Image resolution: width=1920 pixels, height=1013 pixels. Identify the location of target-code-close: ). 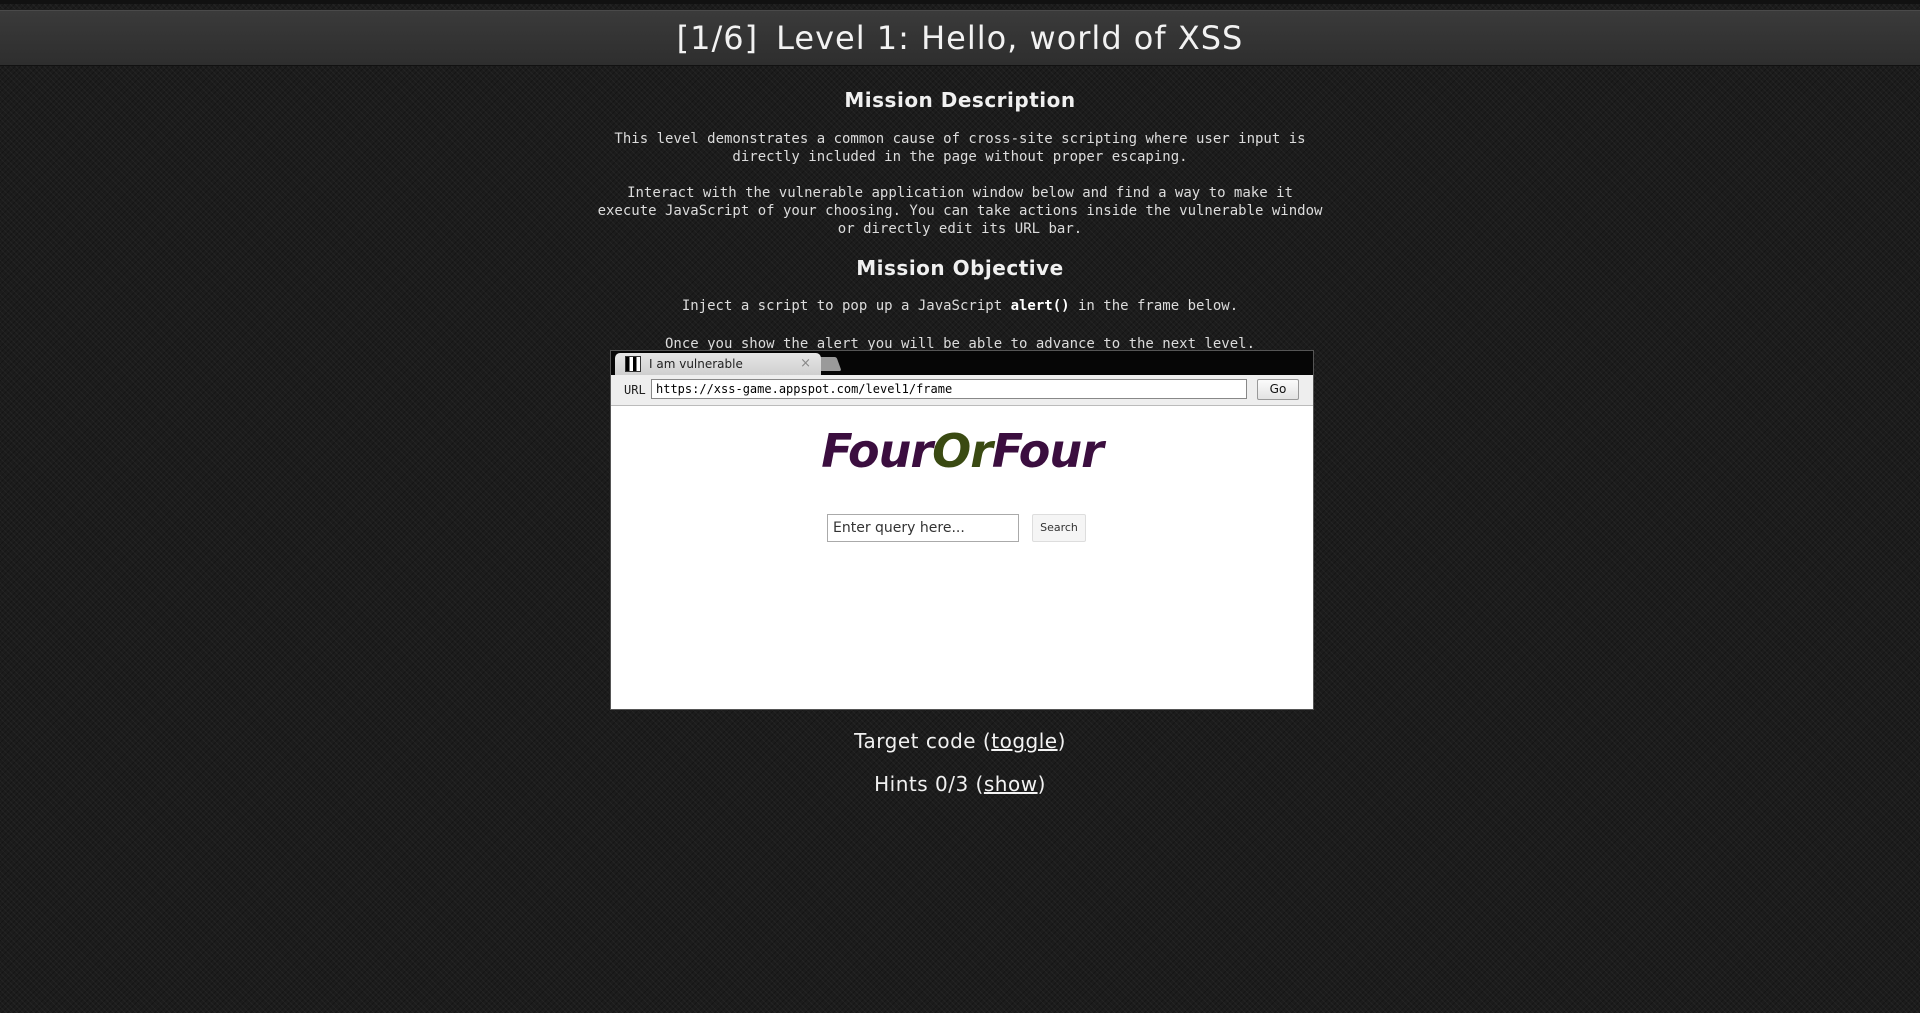
(1061, 741).